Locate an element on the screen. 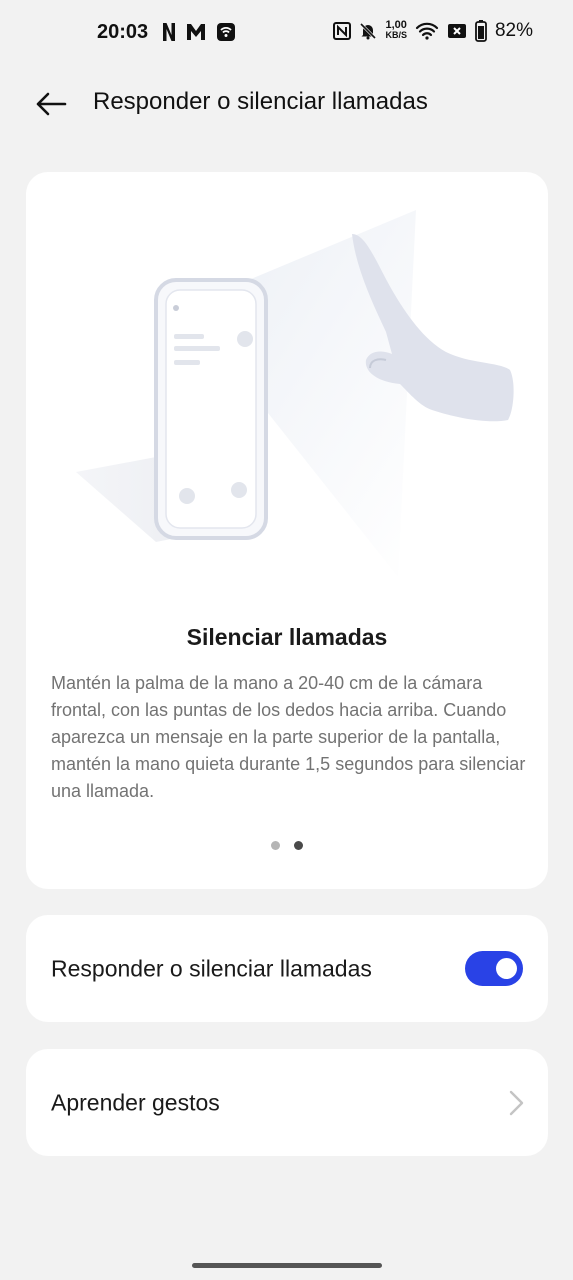  home-indicator is located at coordinates (287, 1265).